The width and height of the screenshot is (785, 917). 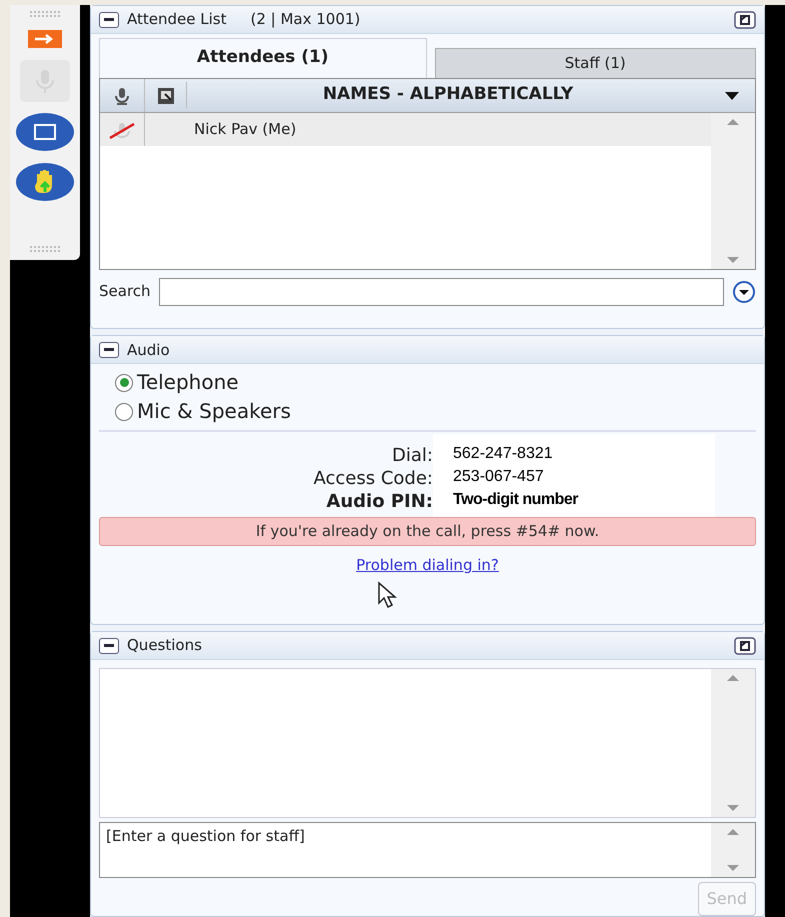 What do you see at coordinates (262, 58) in the screenshot?
I see `tab: Attendees (1)` at bounding box center [262, 58].